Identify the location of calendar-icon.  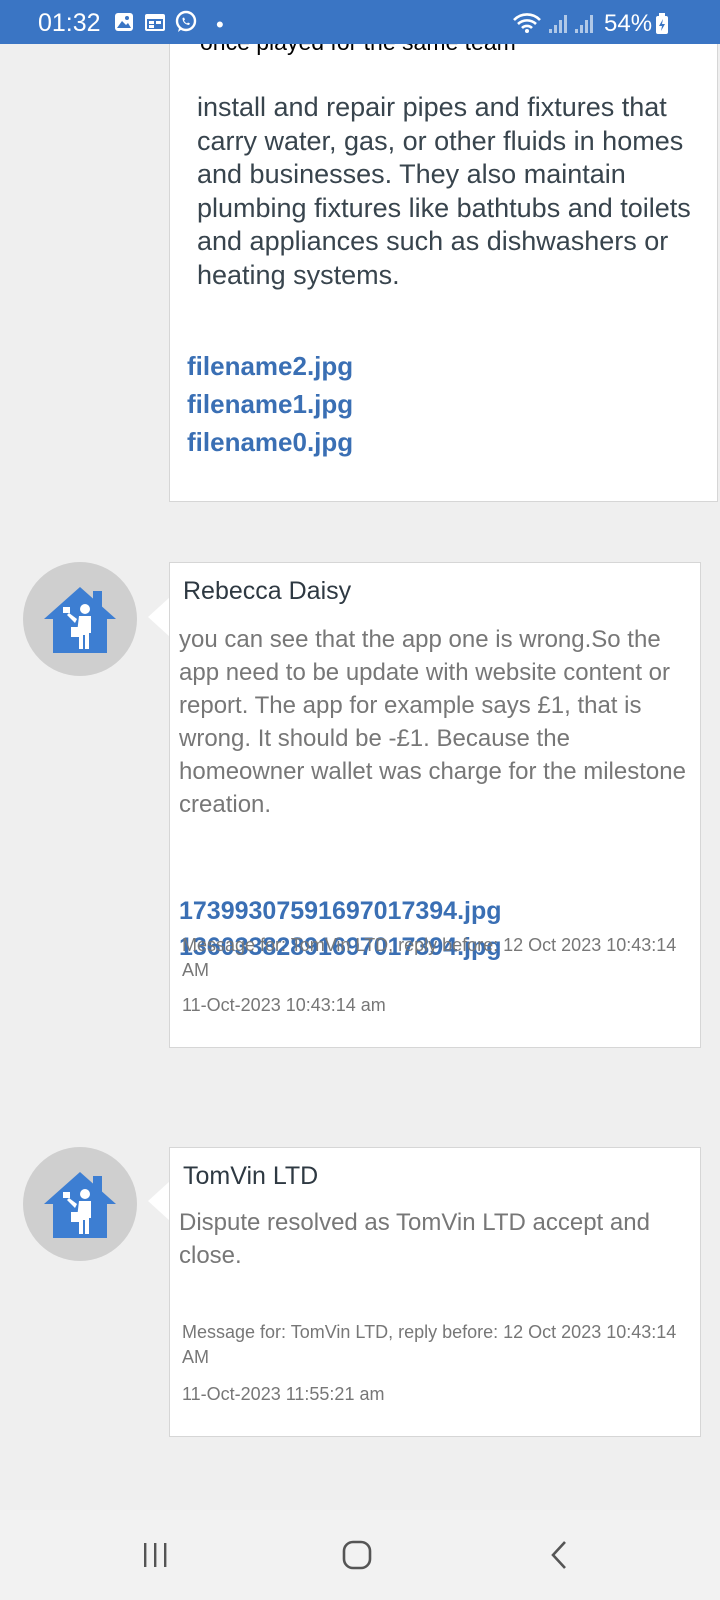
(155, 22).